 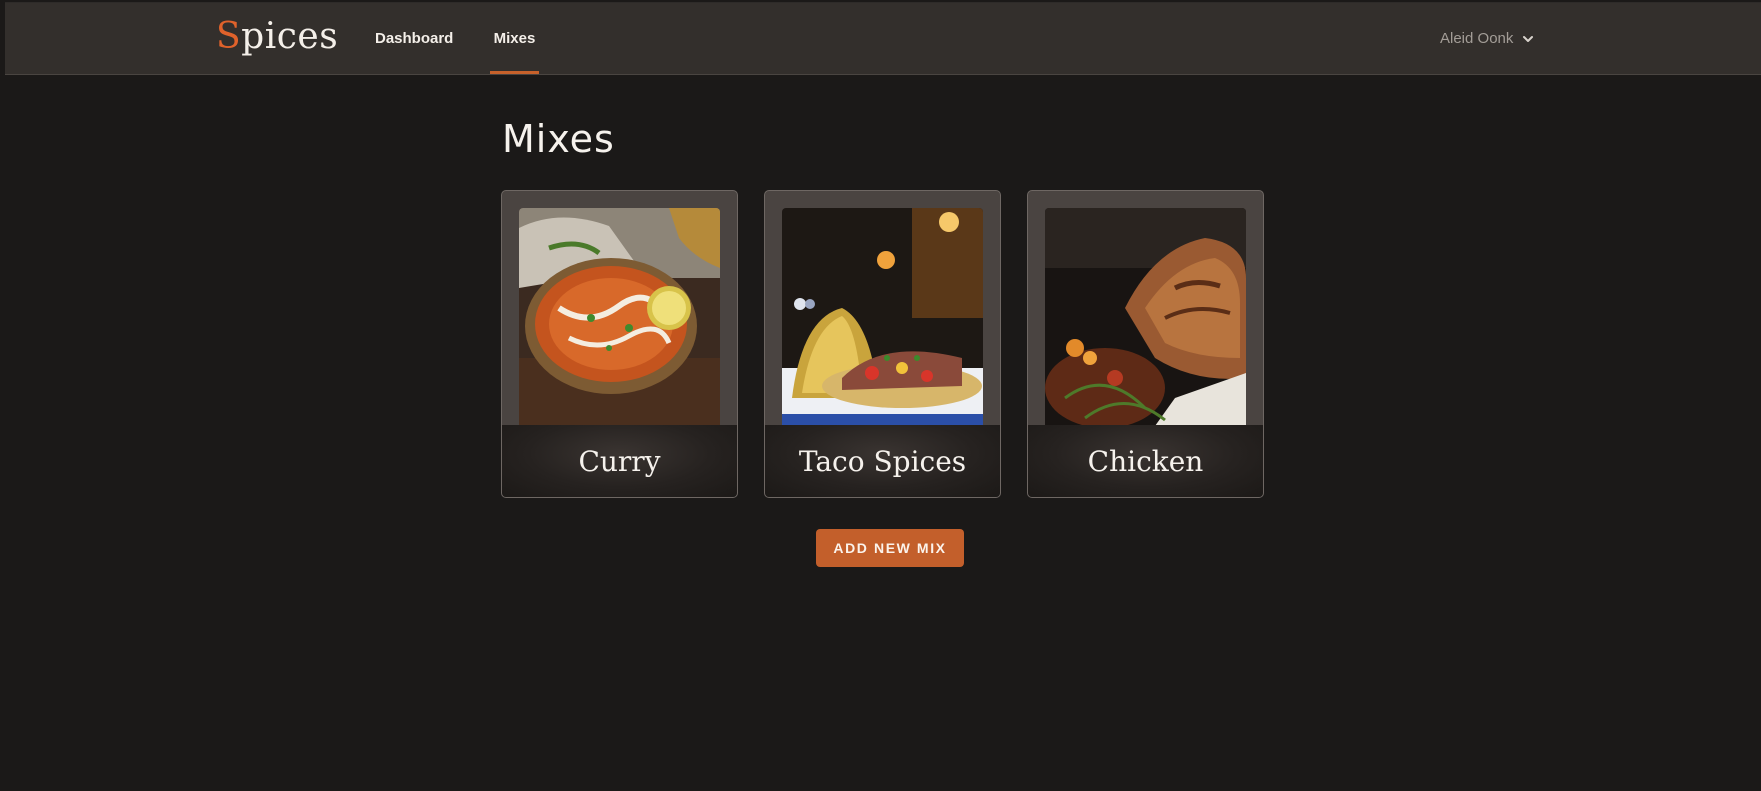 What do you see at coordinates (1145, 317) in the screenshot?
I see `chicken-photo` at bounding box center [1145, 317].